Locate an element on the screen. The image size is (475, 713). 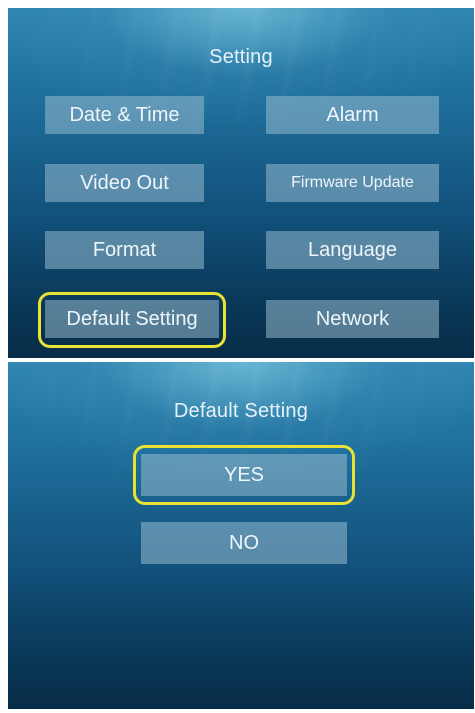
alarm-button: Alarm is located at coordinates (352, 115).